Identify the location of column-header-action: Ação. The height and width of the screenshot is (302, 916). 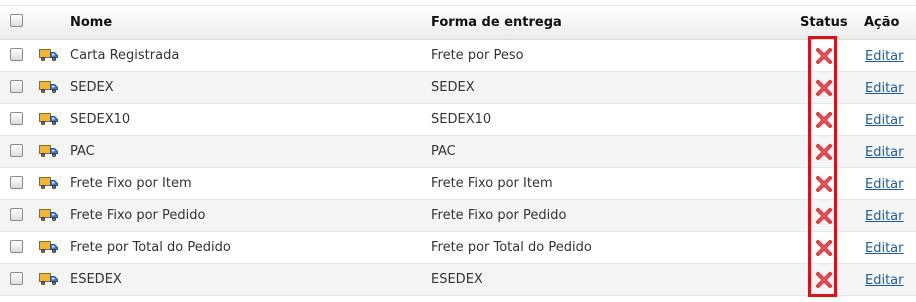
(882, 22).